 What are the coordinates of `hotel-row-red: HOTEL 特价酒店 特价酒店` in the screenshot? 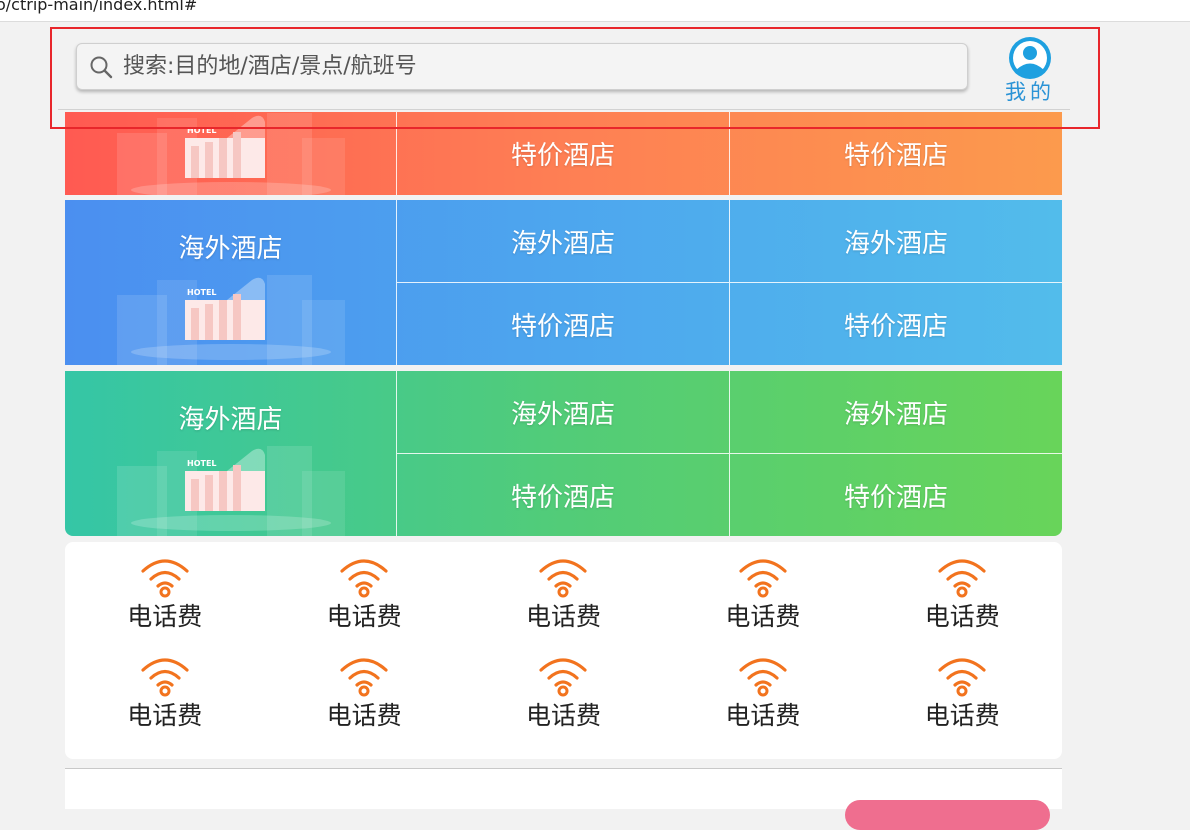 It's located at (563, 153).